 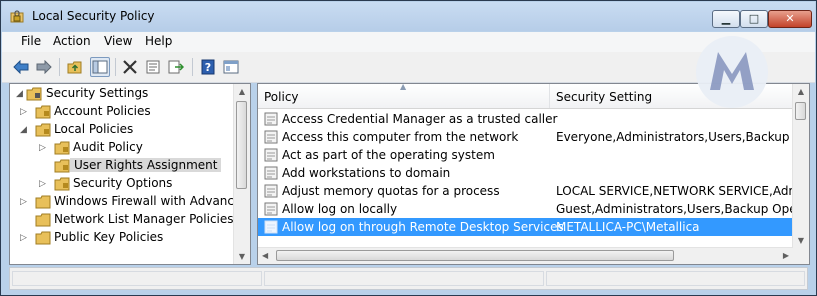 I want to click on list-horizontal-scrollbar: ◀ ▶, so click(x=525, y=255).